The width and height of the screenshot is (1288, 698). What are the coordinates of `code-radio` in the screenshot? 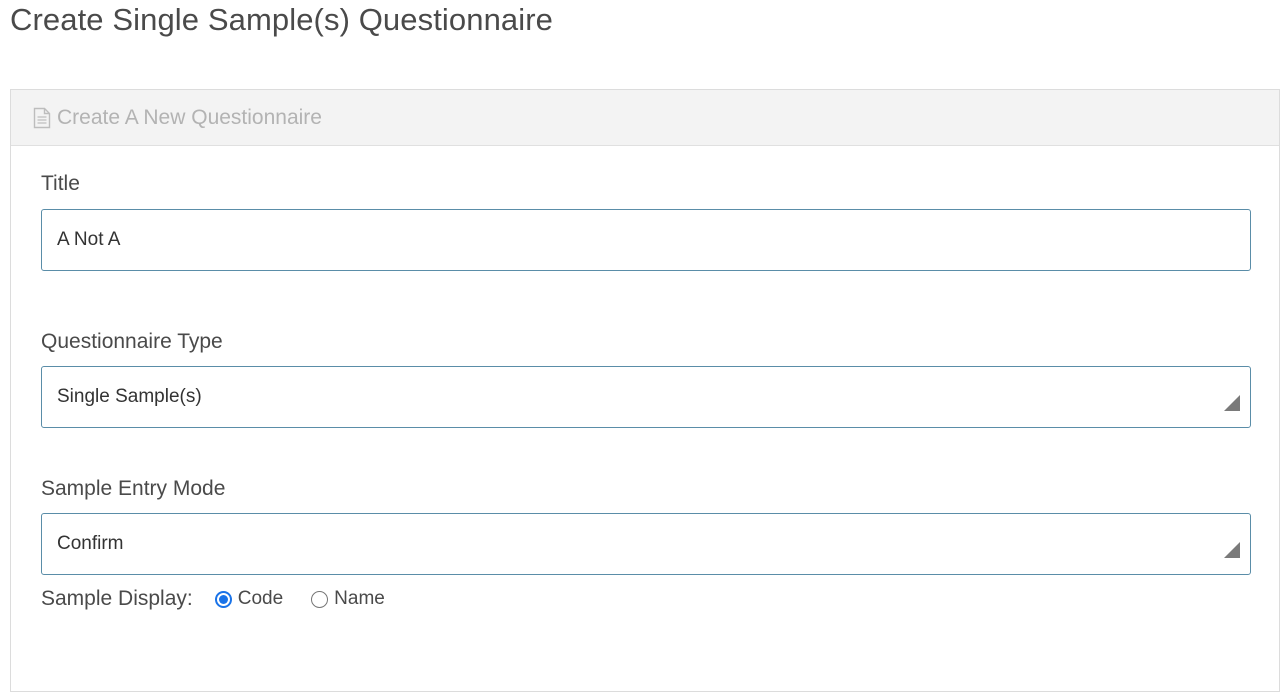 It's located at (223, 599).